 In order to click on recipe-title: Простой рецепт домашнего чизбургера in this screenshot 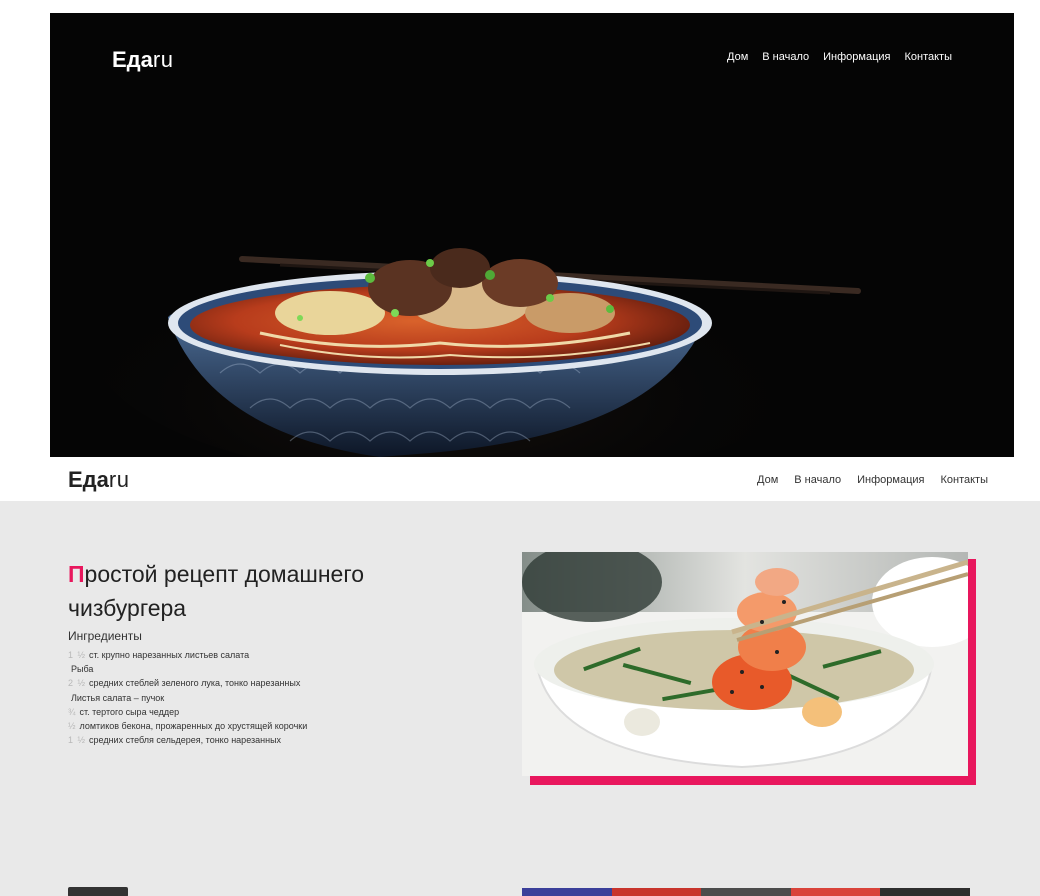, I will do `click(258, 591)`.